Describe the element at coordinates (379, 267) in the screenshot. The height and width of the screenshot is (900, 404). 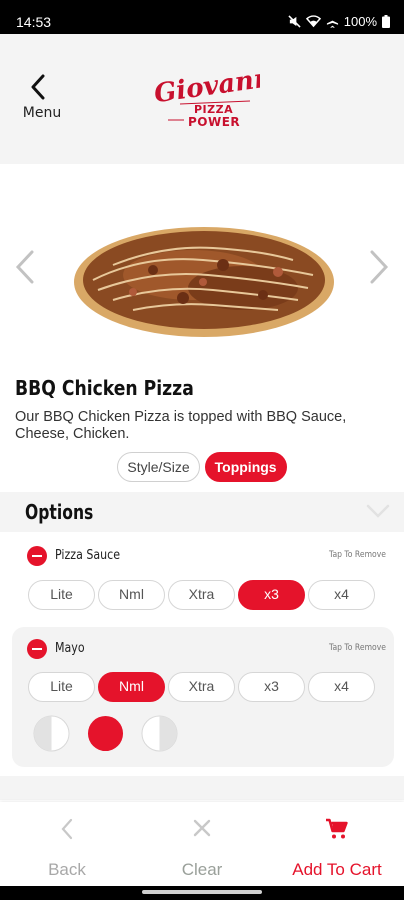
I see `carousel-next-icon` at that location.